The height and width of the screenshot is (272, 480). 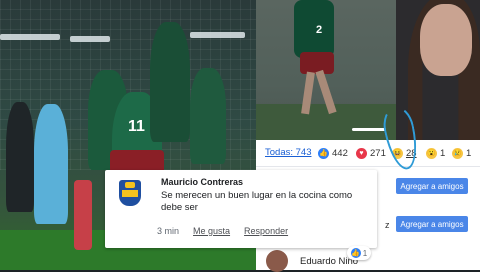 I want to click on love-icon: ♥, so click(x=361, y=153).